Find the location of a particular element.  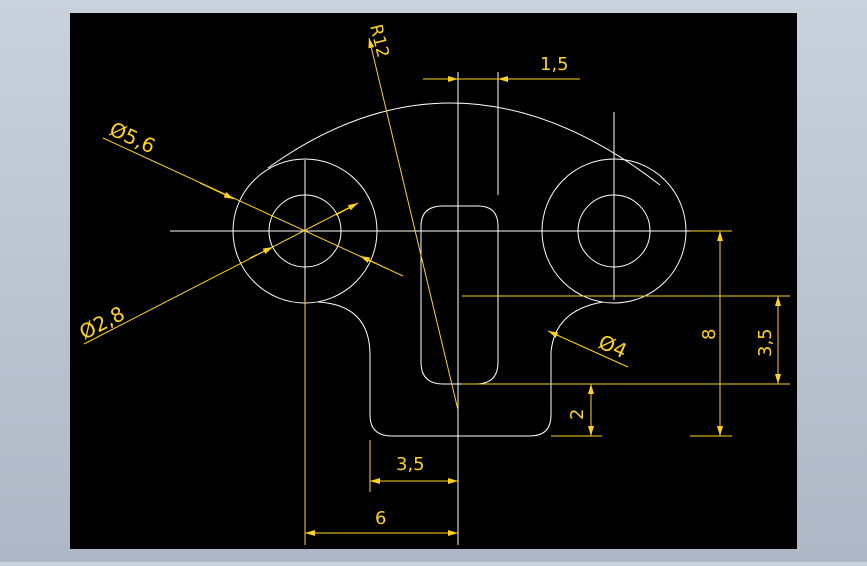

label-top-offset: 1,5 is located at coordinates (554, 64).